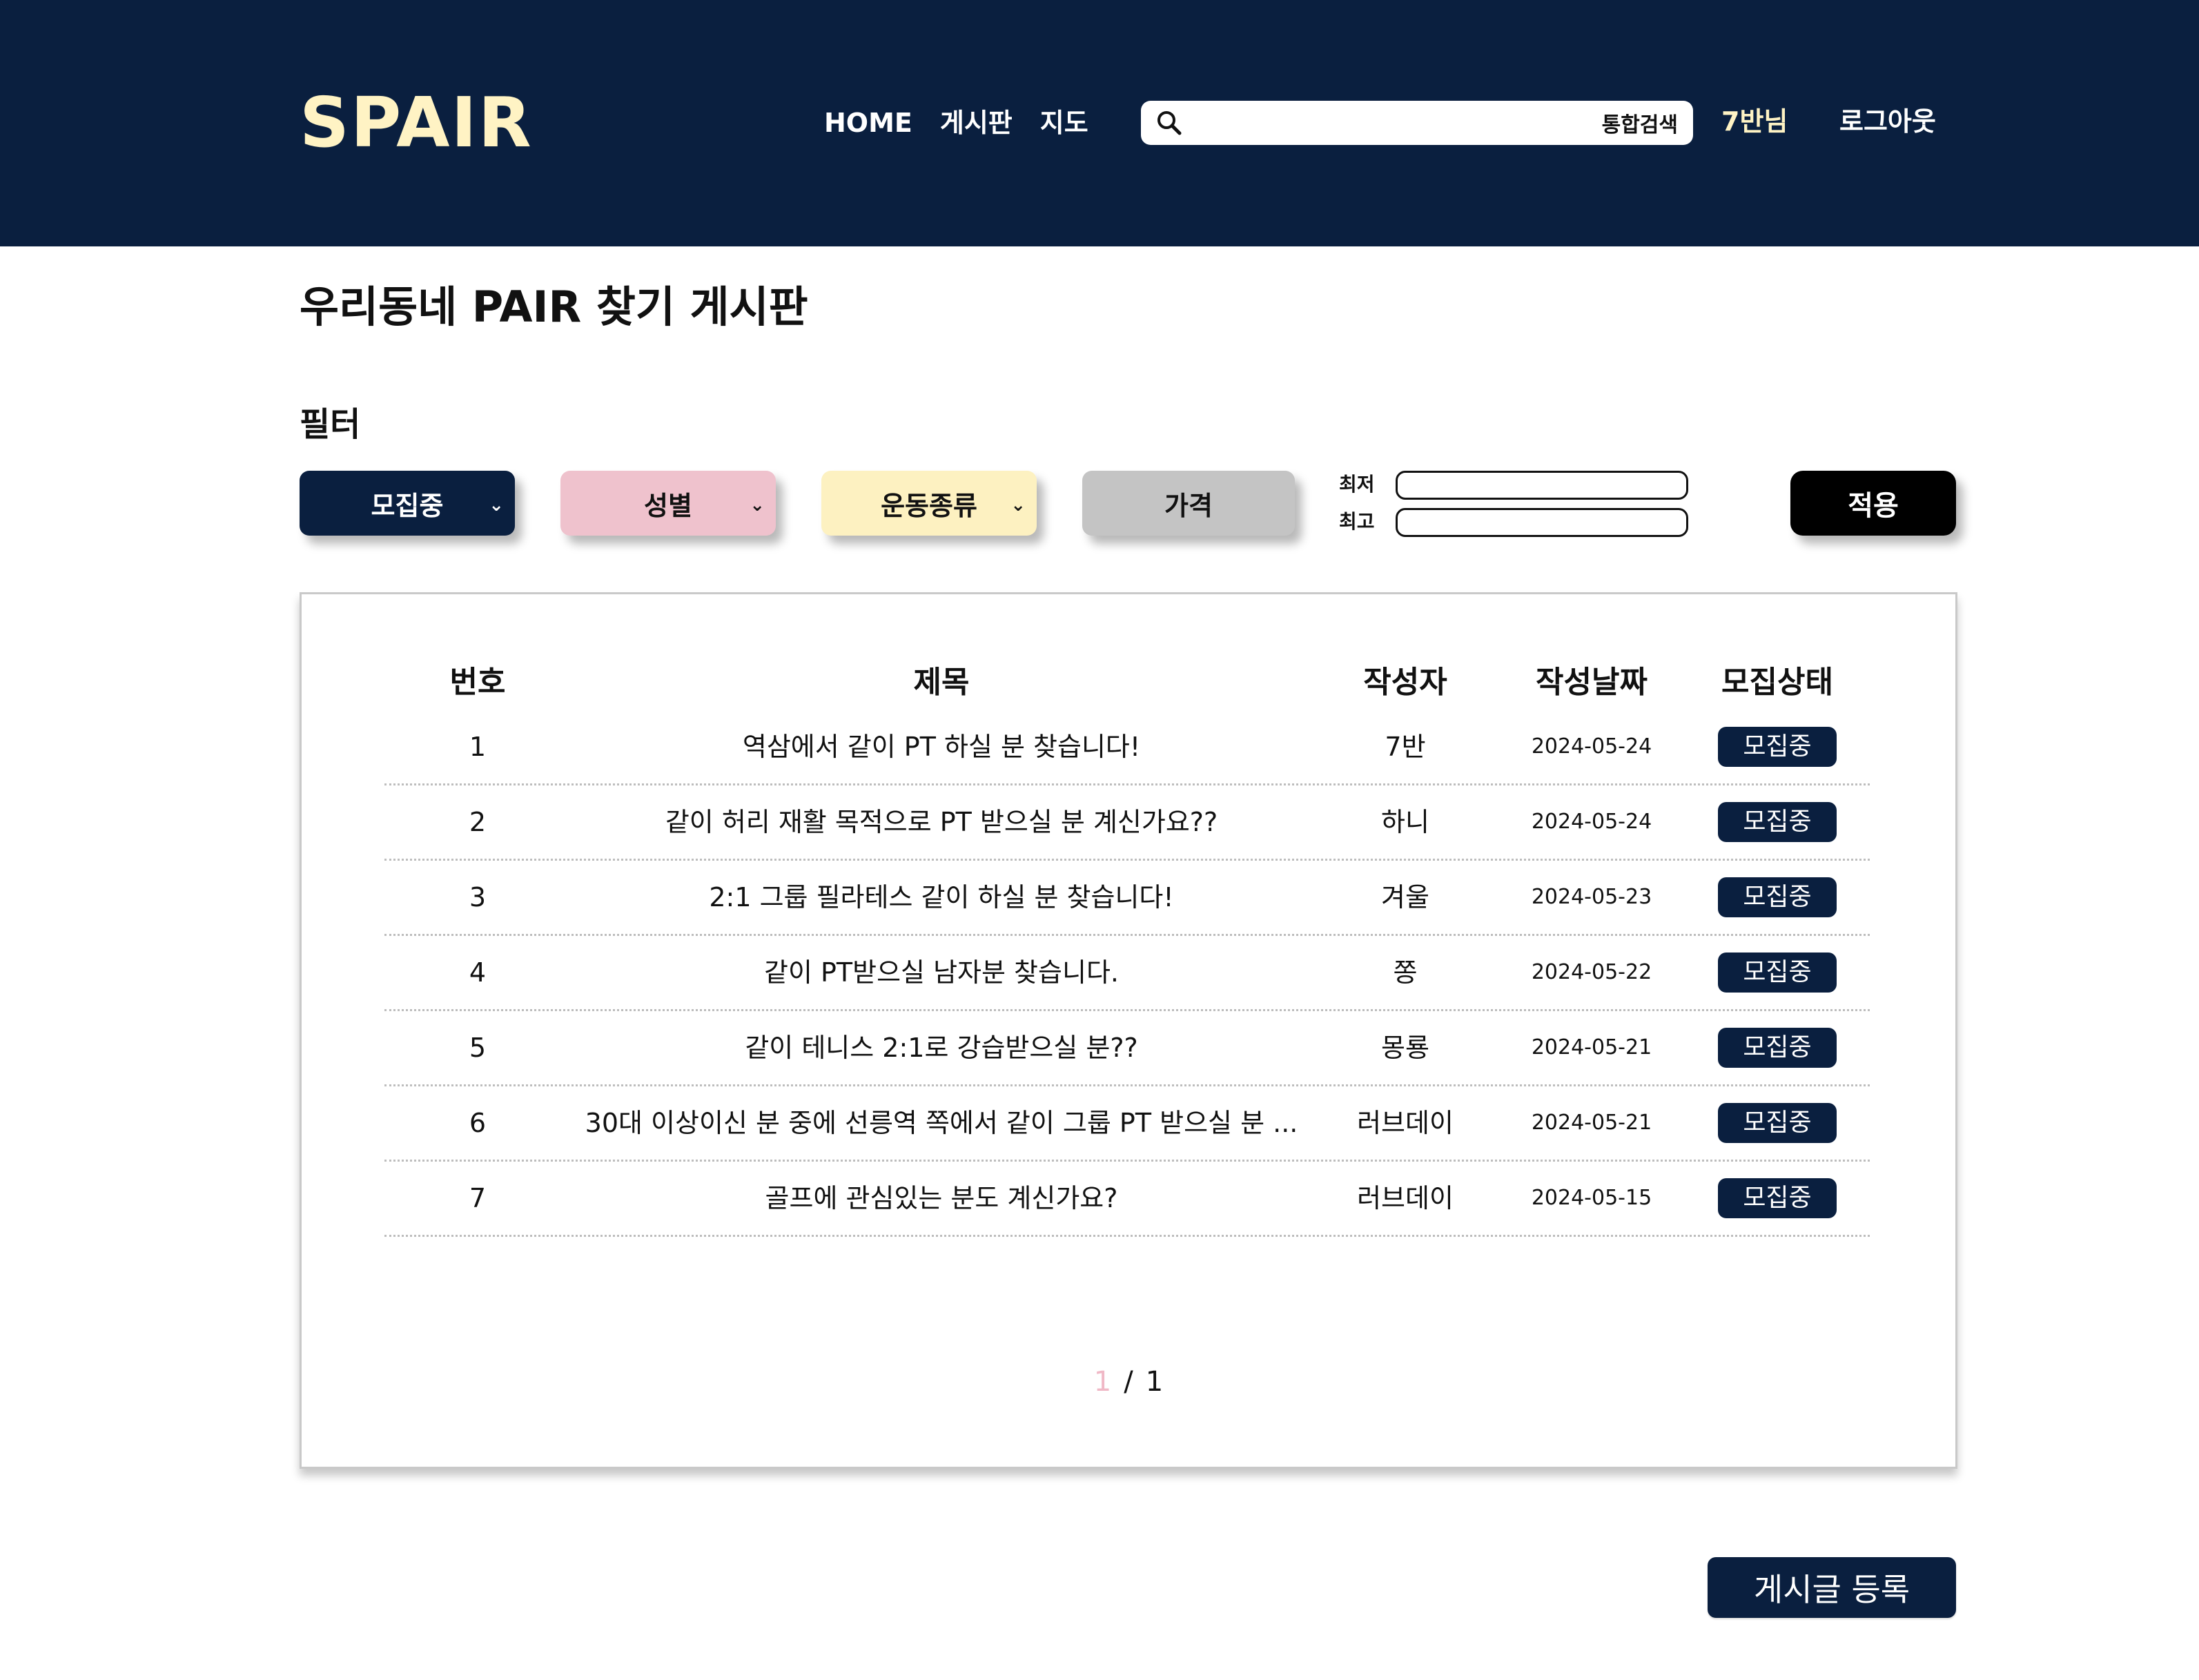  Describe the element at coordinates (478, 972) in the screenshot. I see `post-number: 4` at that location.